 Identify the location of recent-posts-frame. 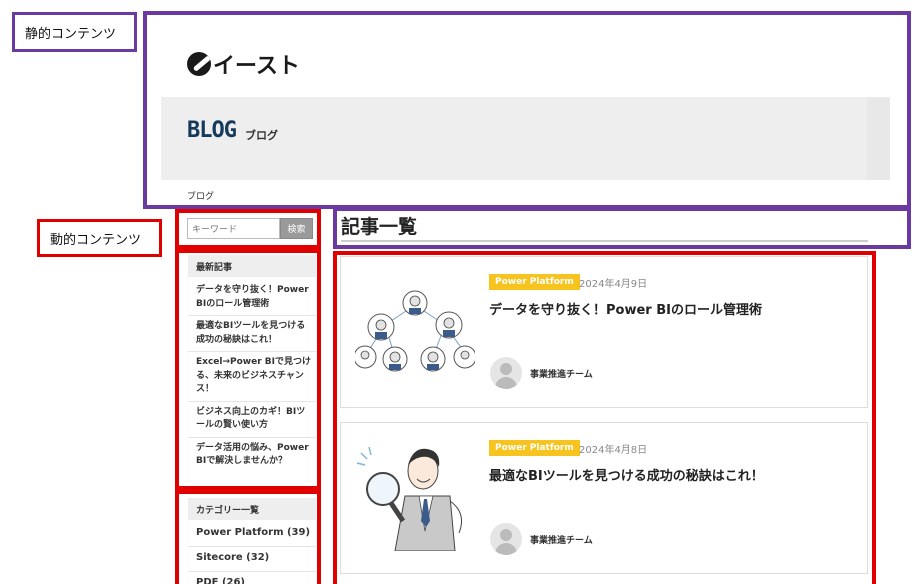
(248, 369).